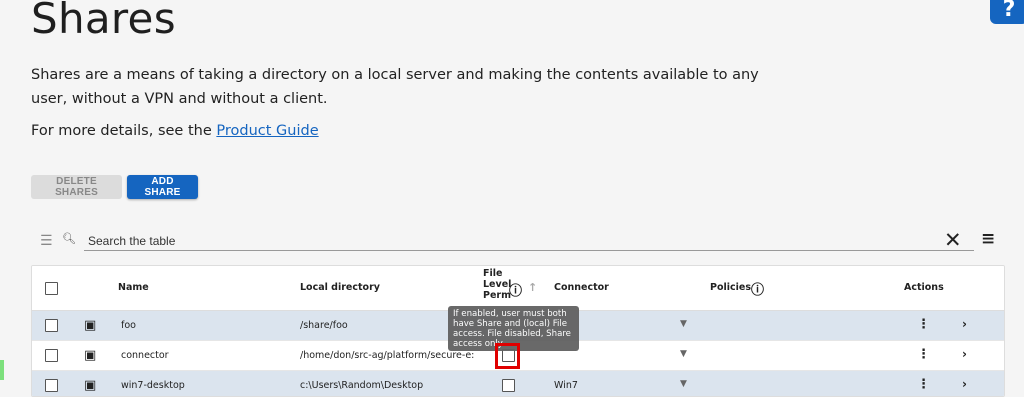 The height and width of the screenshot is (397, 1024). I want to click on side-indicator, so click(2, 370).